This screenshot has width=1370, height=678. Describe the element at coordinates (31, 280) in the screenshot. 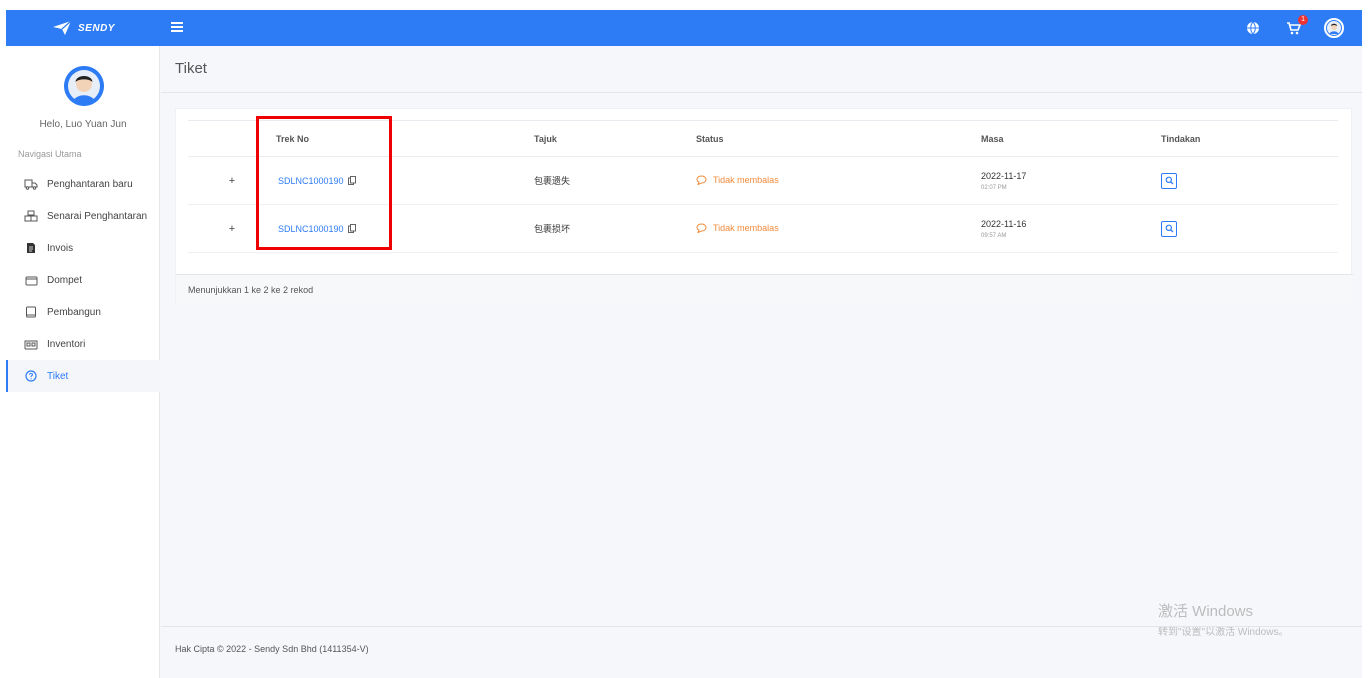

I see `wallet-icon` at that location.